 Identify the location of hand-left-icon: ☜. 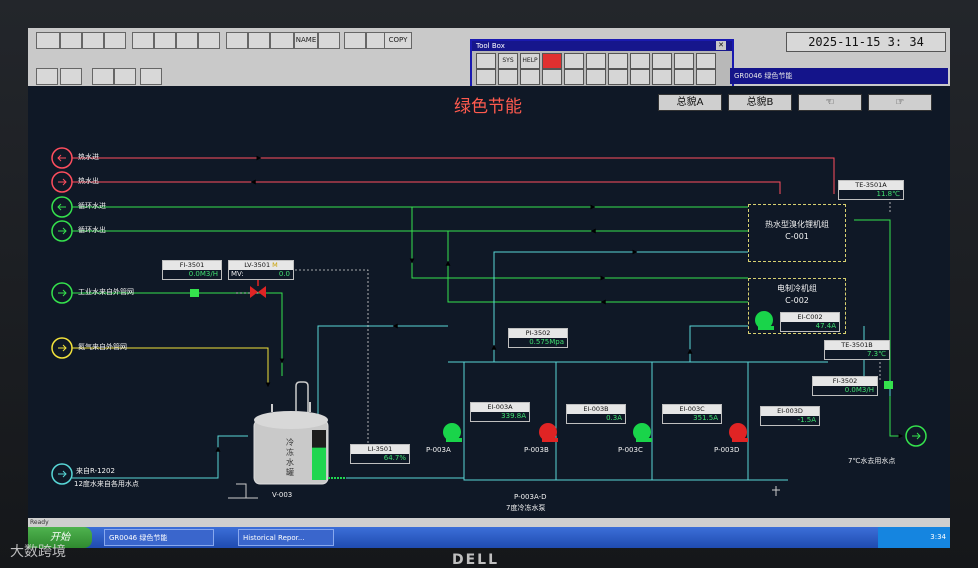
(830, 102).